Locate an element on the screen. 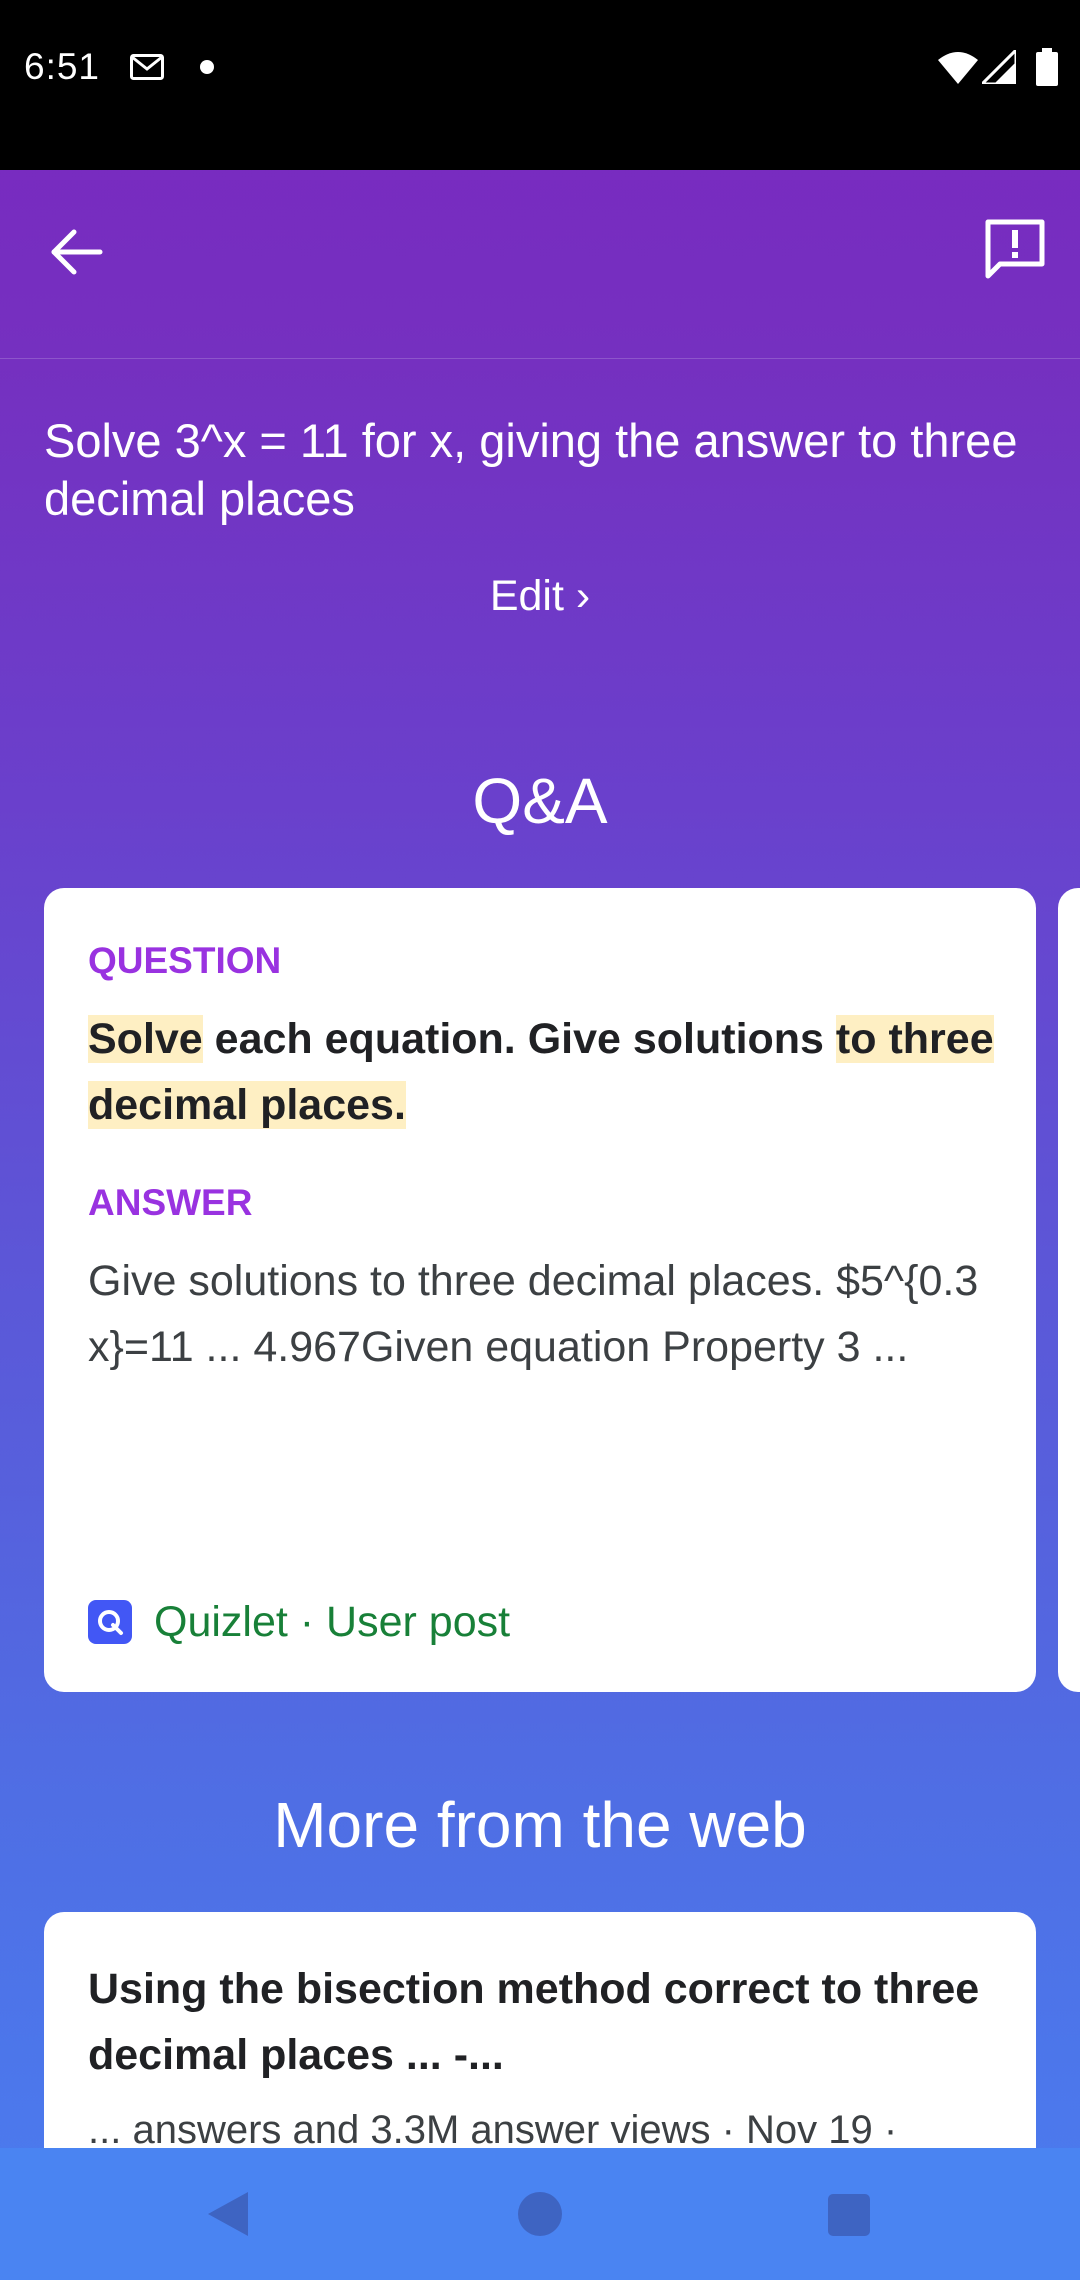 Image resolution: width=1080 pixels, height=2280 pixels. signal-icon is located at coordinates (999, 67).